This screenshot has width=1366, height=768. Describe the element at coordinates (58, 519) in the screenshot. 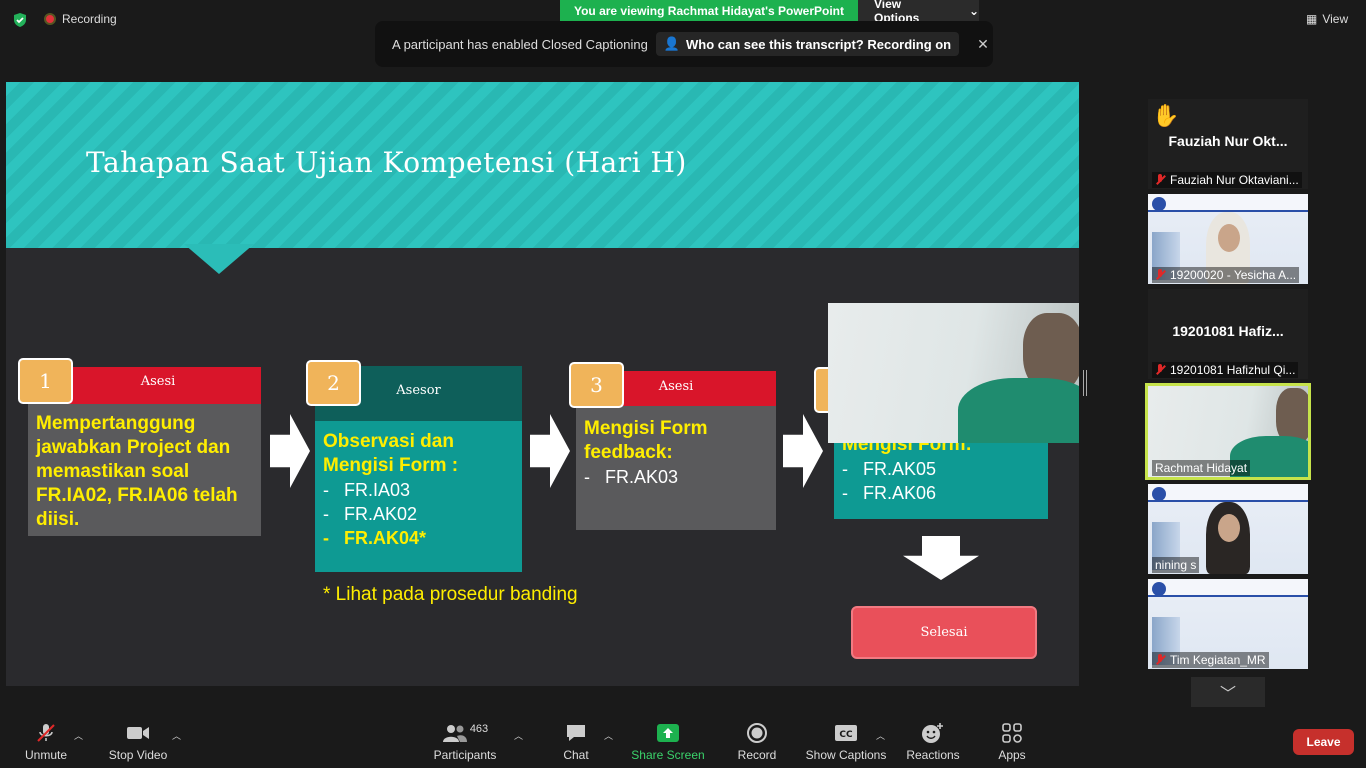

I see `step1-line: diisi.` at that location.